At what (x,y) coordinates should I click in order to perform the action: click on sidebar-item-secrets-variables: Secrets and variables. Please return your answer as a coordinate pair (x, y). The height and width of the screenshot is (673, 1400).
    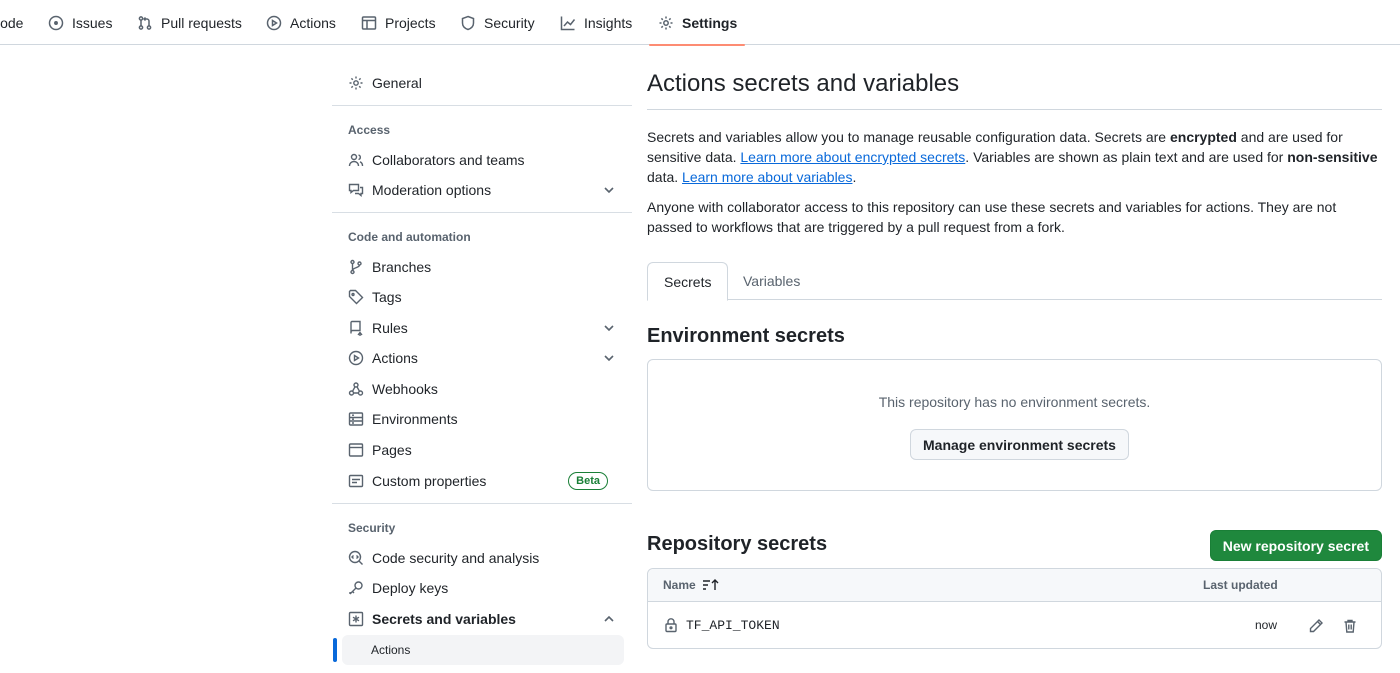
    Looking at the image, I should click on (482, 619).